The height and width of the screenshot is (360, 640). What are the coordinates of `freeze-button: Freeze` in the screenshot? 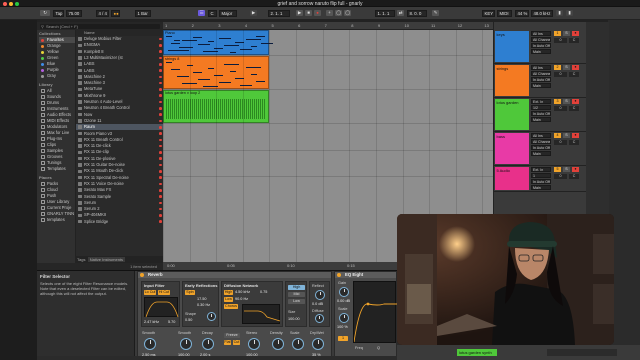 It's located at (232, 335).